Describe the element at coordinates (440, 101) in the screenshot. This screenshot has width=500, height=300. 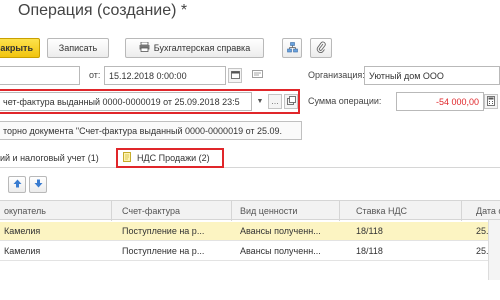
I see `sum-field: -54 000,00` at that location.